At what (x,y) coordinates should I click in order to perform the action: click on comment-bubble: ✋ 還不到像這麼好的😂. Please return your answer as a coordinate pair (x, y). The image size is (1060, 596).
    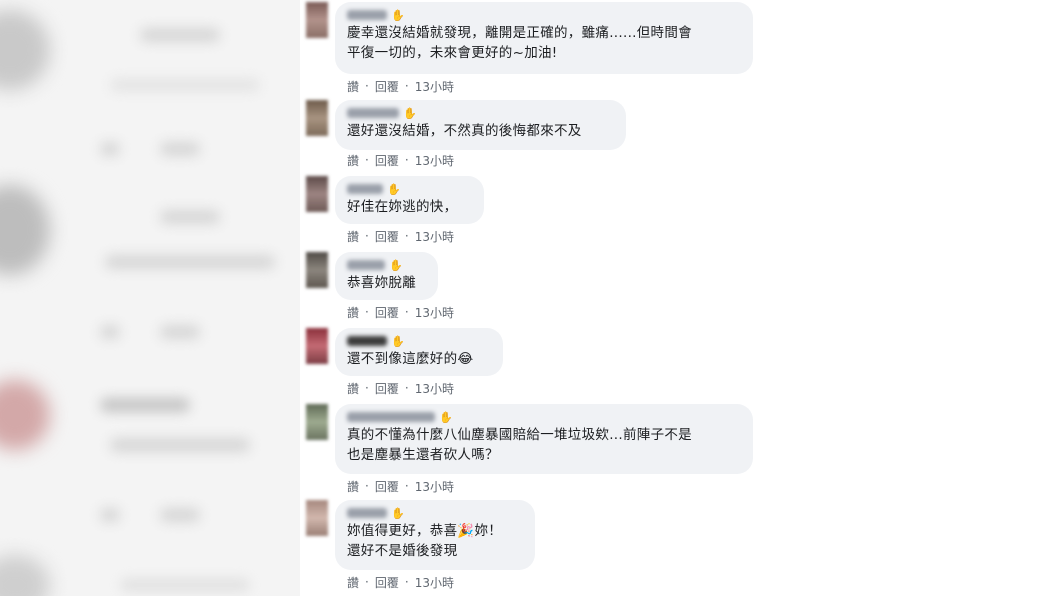
    Looking at the image, I should click on (419, 352).